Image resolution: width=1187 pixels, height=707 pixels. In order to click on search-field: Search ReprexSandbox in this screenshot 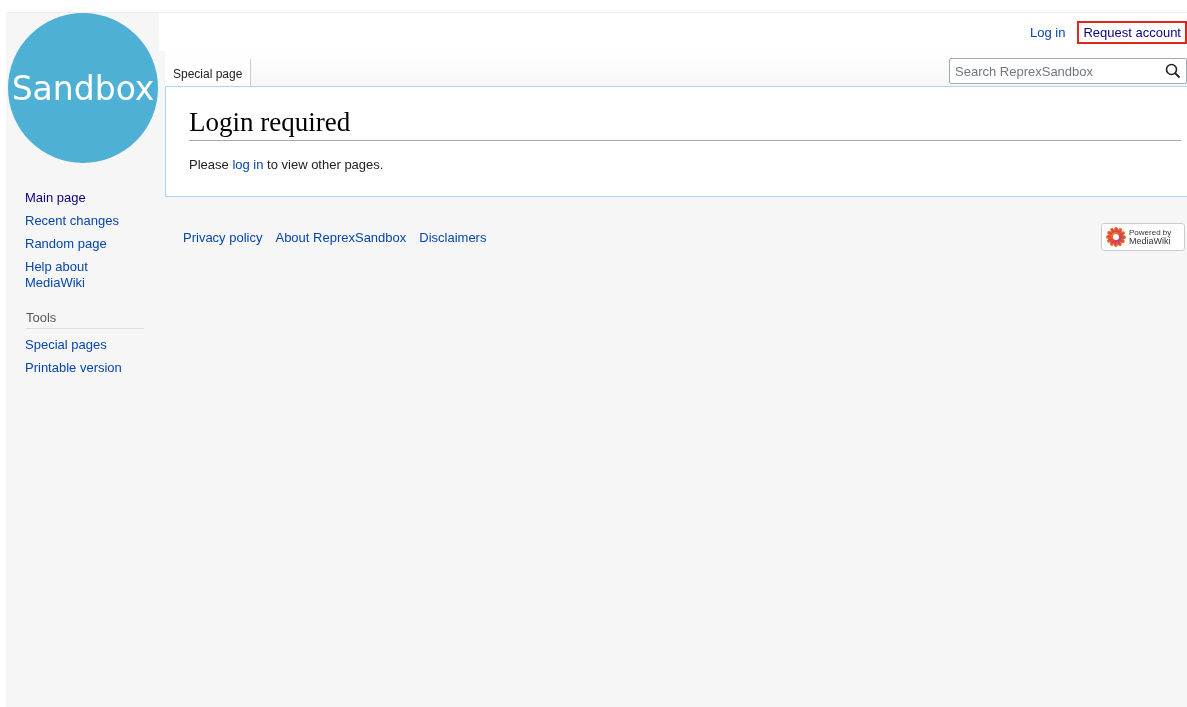, I will do `click(1068, 71)`.